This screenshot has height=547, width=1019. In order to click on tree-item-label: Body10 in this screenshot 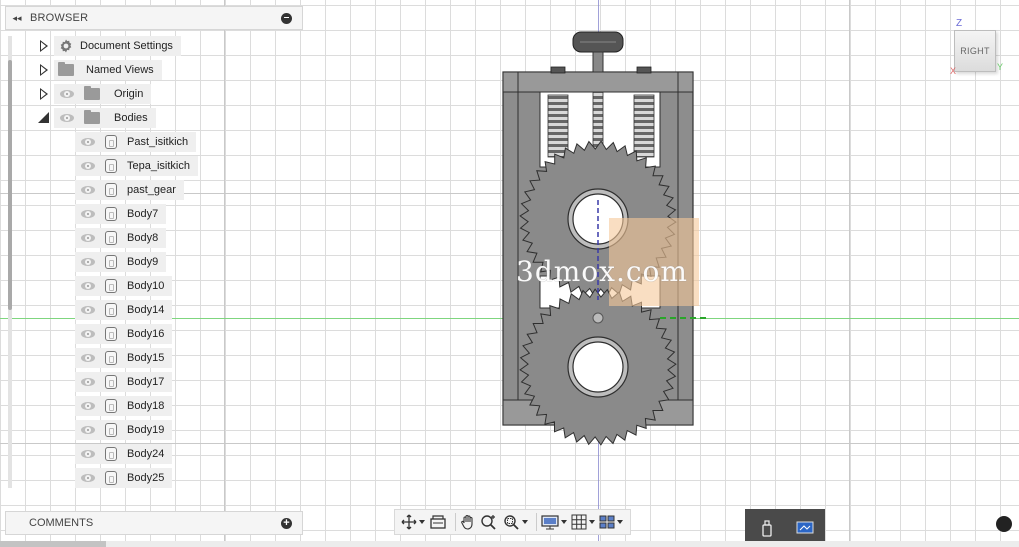, I will do `click(146, 286)`.